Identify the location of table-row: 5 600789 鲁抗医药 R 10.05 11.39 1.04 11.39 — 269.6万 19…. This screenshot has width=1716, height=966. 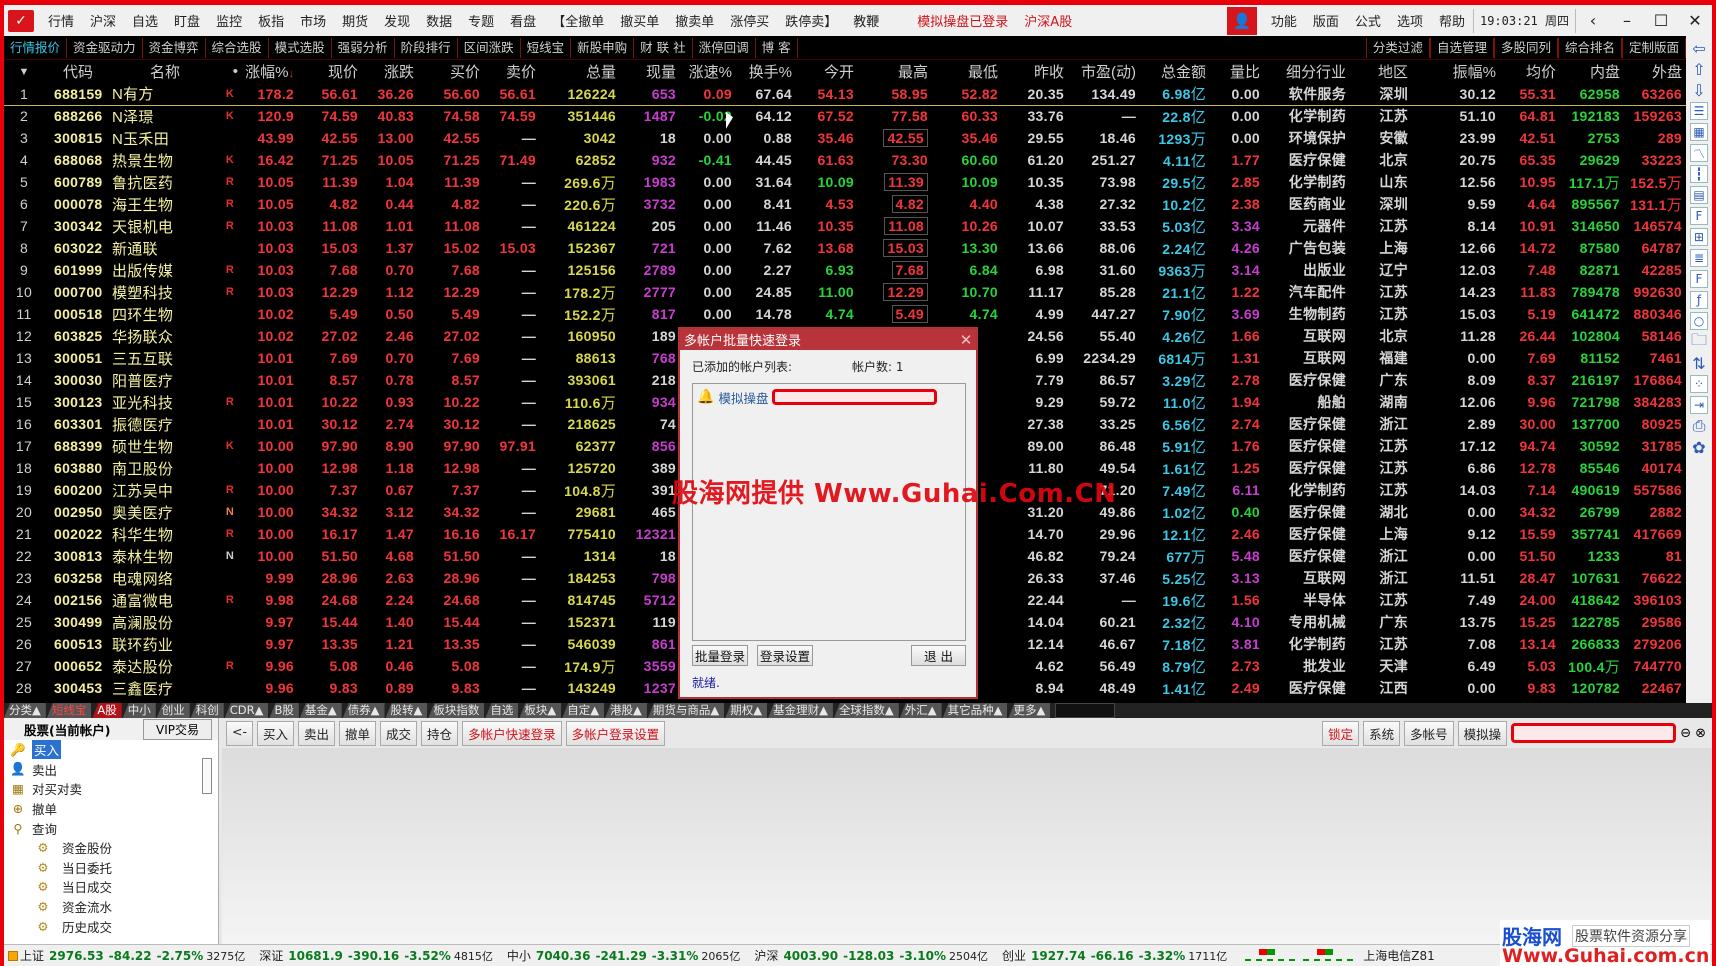
(845, 182).